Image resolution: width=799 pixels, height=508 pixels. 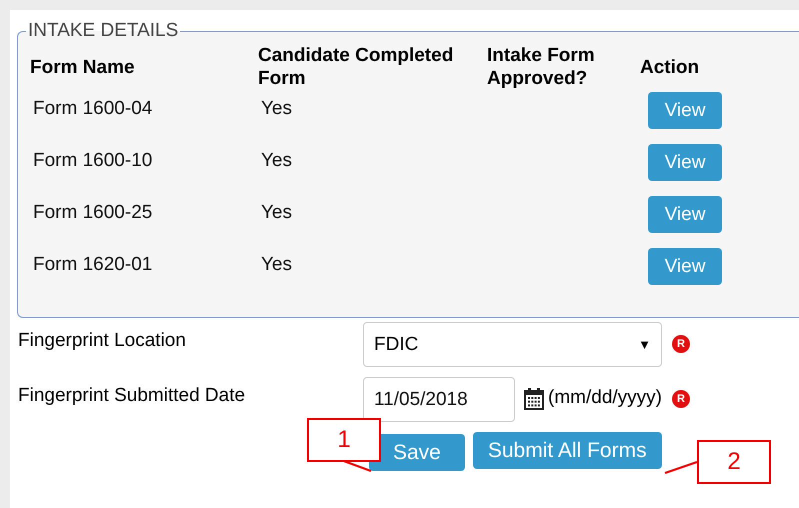 What do you see at coordinates (92, 265) in the screenshot?
I see `form-name-cell: Form 1620-01` at bounding box center [92, 265].